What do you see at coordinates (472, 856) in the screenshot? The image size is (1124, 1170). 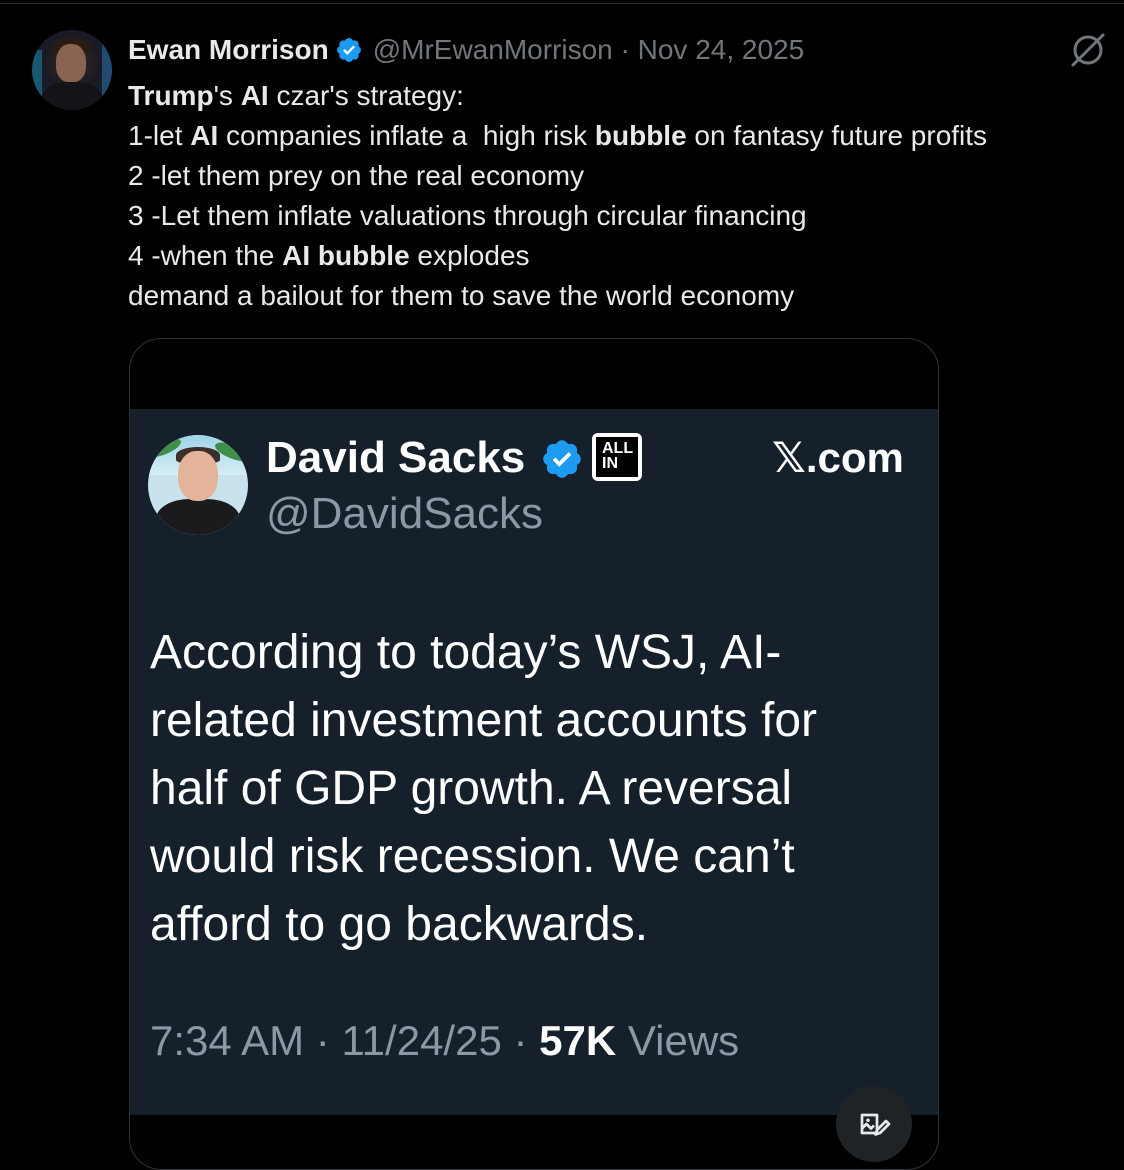 I see `embedded-text-line: would risk recession. We can’t` at bounding box center [472, 856].